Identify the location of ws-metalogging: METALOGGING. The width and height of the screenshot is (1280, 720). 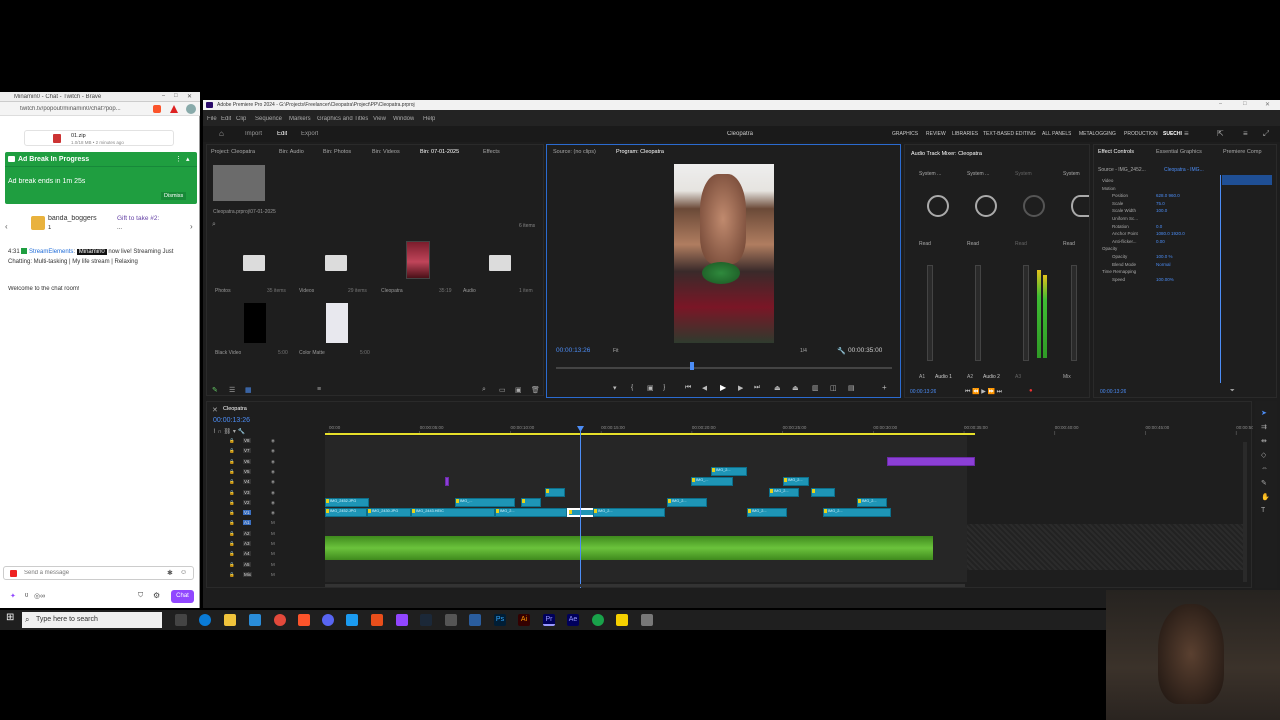
(1097, 134).